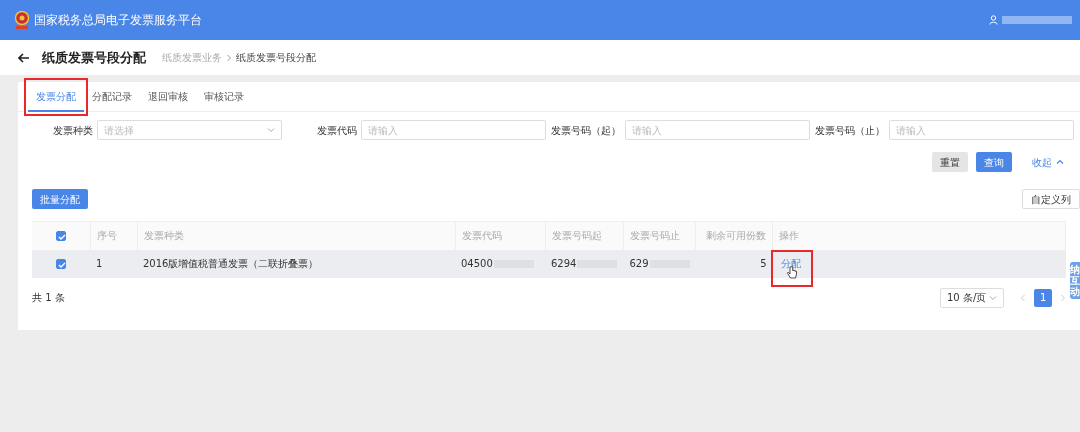 The height and width of the screenshot is (432, 1080). Describe the element at coordinates (586, 130) in the screenshot. I see `field-label: 发票号码（起）` at that location.